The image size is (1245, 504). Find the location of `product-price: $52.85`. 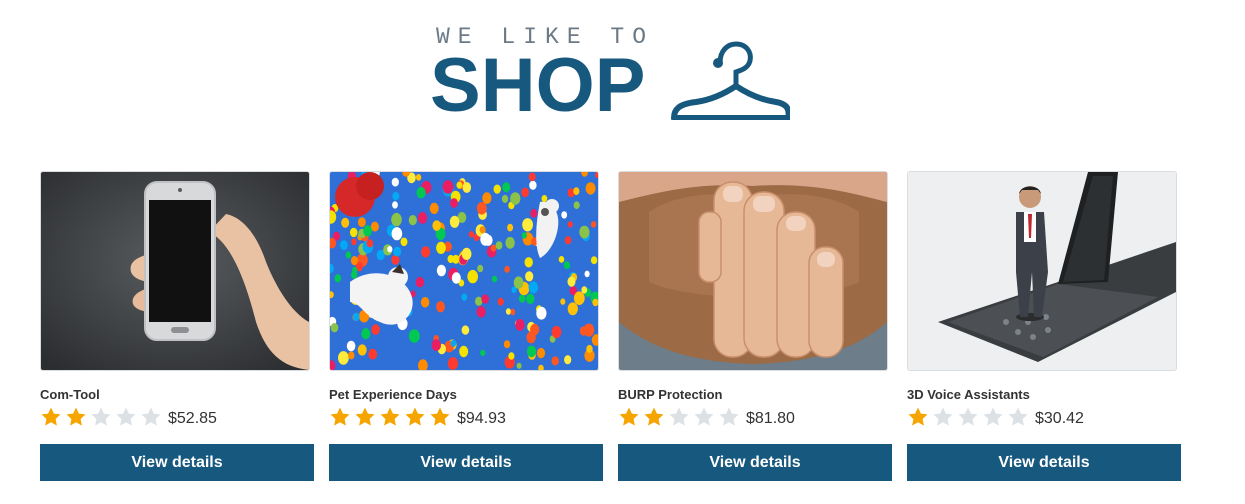

product-price: $52.85 is located at coordinates (192, 418).